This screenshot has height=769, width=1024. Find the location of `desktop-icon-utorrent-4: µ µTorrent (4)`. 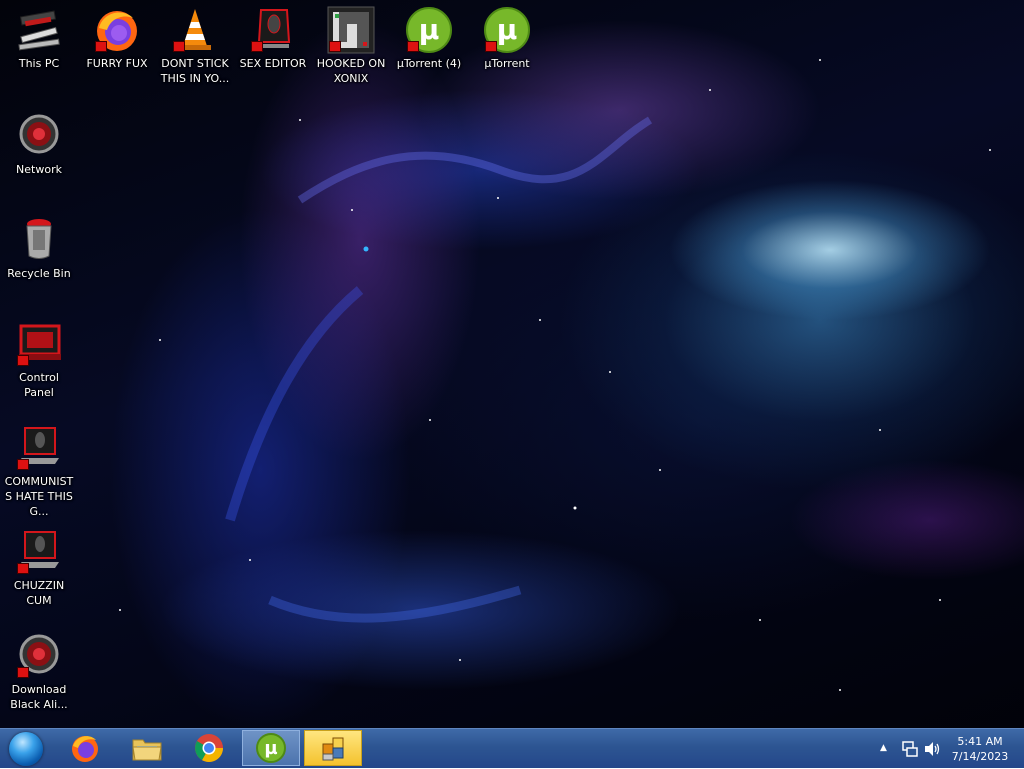

desktop-icon-utorrent-4: µ µTorrent (4) is located at coordinates (429, 38).